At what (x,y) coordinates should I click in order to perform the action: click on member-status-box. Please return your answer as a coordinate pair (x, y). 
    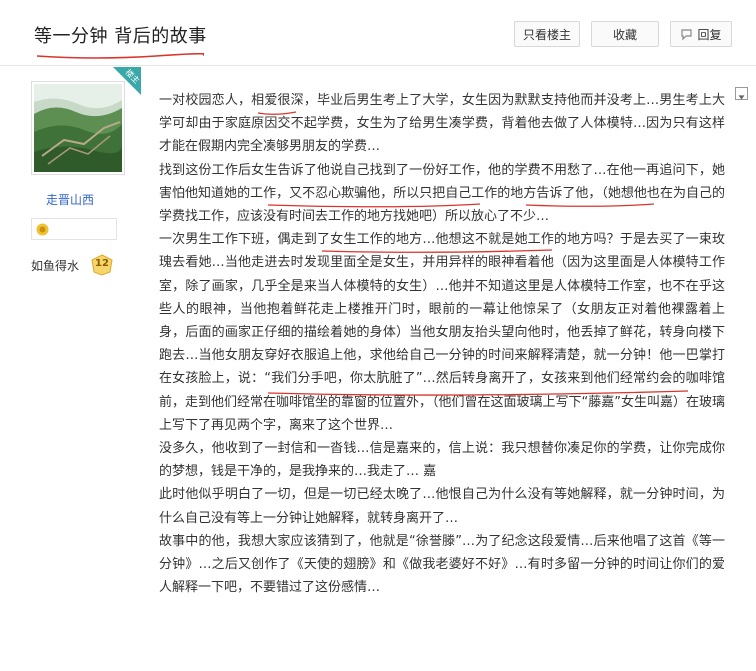
    Looking at the image, I should click on (74, 229).